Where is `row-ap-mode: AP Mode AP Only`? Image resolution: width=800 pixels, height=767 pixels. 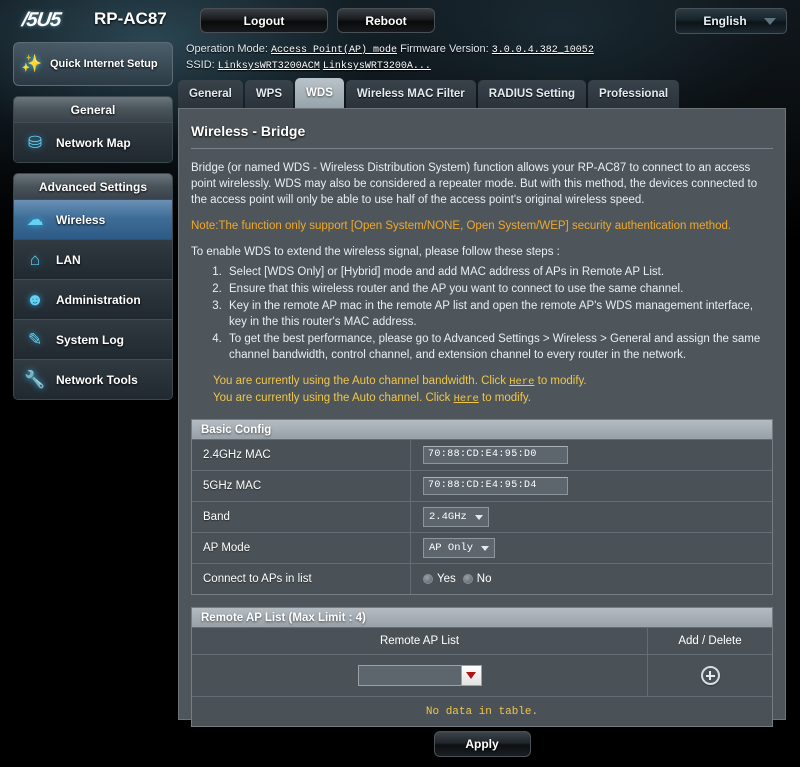 row-ap-mode: AP Mode AP Only is located at coordinates (482, 547).